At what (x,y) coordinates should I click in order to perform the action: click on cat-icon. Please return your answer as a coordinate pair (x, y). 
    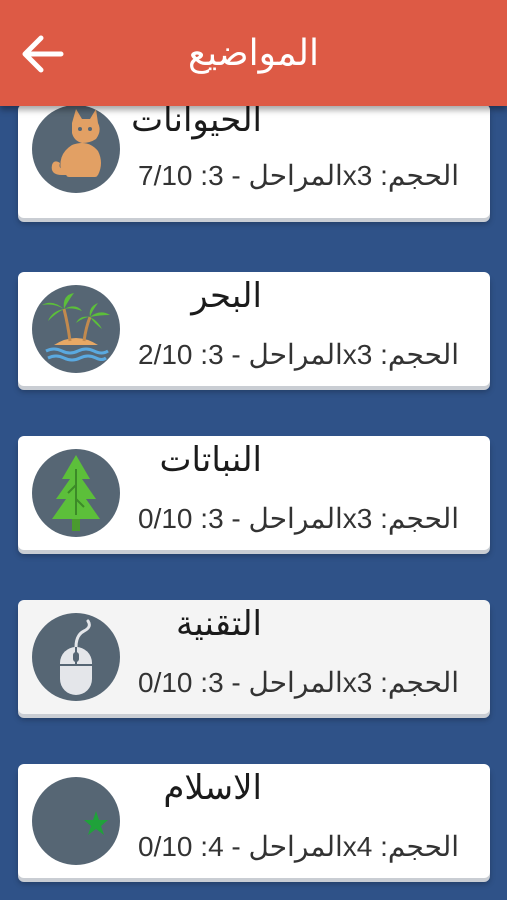
    Looking at the image, I should click on (76, 149).